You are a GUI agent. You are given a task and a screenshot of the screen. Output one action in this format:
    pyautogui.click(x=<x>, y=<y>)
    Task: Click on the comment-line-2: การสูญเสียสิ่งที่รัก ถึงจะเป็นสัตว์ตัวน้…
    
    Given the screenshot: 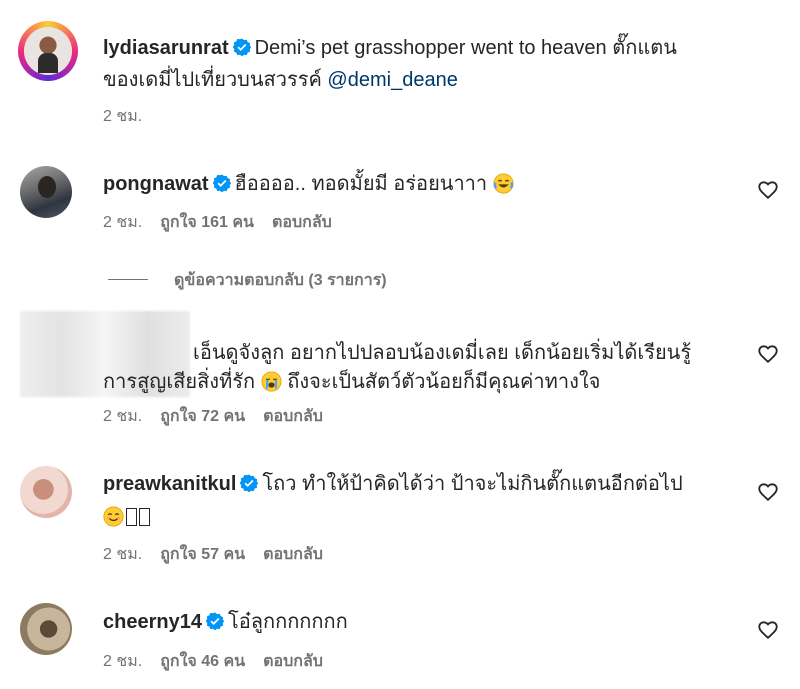 What is the action you would take?
    pyautogui.click(x=351, y=382)
    